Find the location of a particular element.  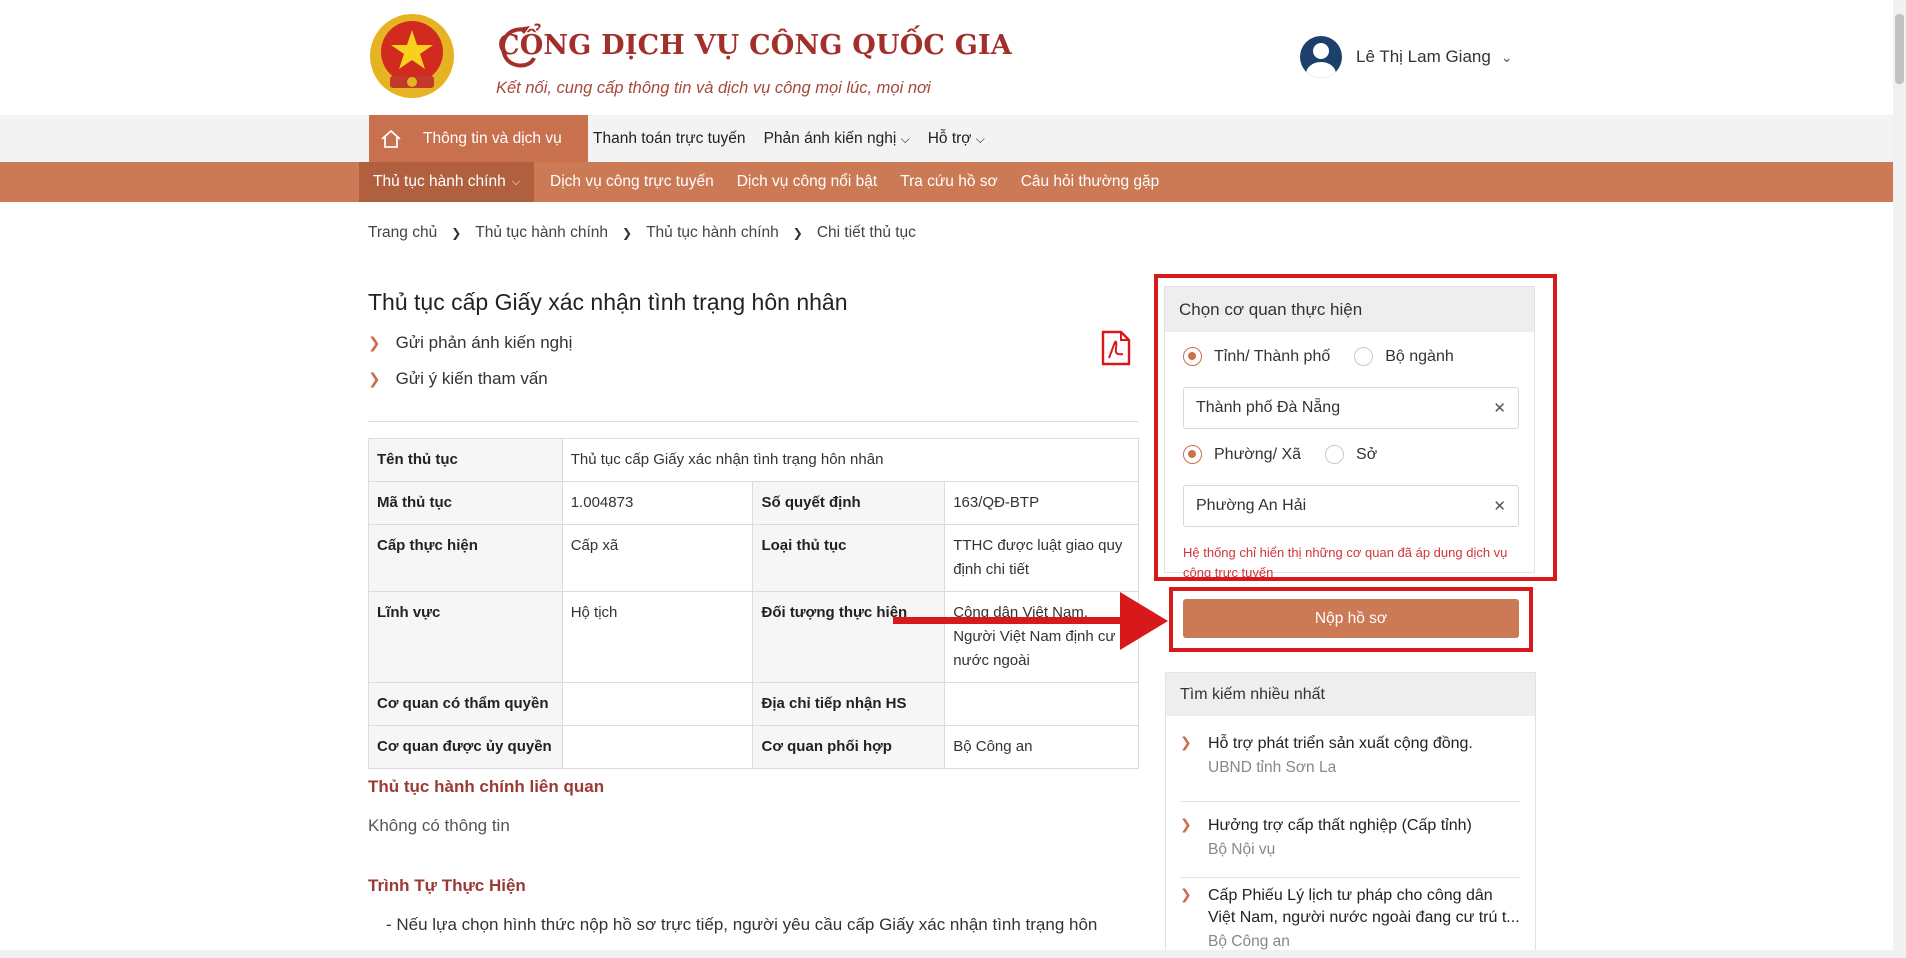

table-cell-label: Mã thủ tục is located at coordinates (465, 503).